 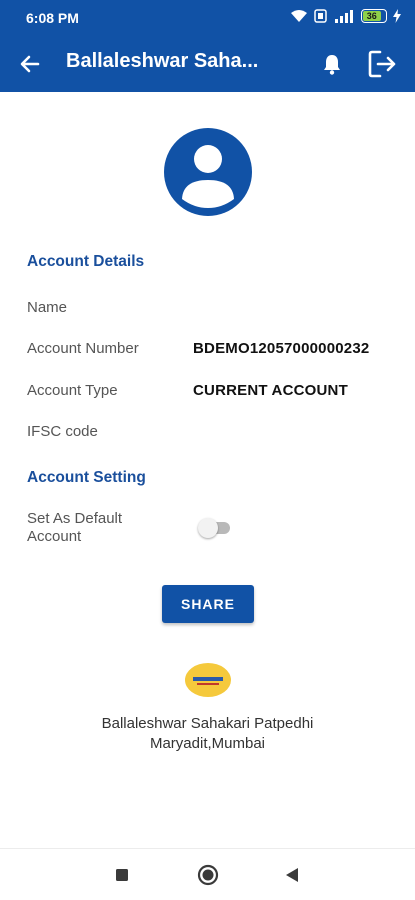 I want to click on battery-icon: 36, so click(x=374, y=16).